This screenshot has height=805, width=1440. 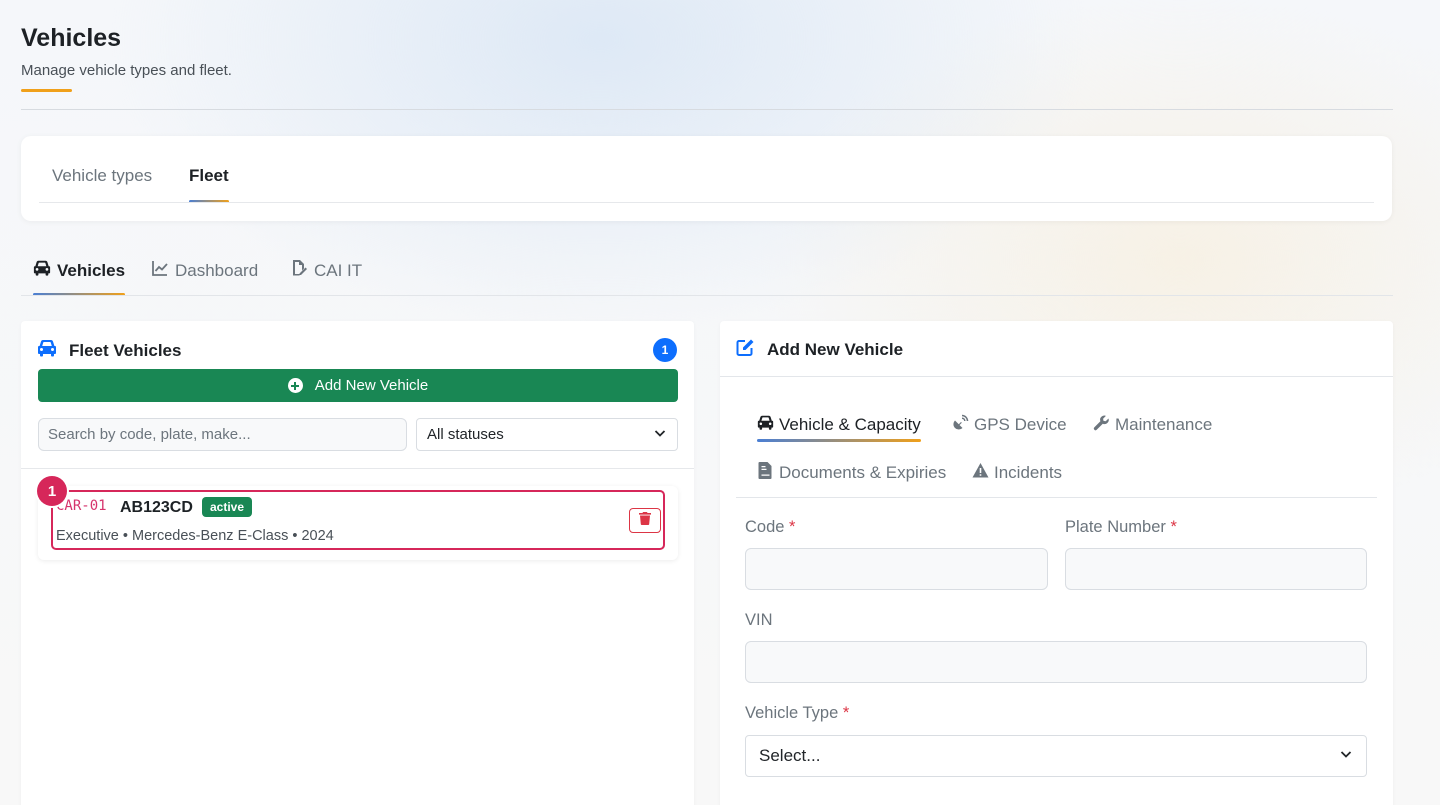 I want to click on form-panel-header: Add New Vehicle, so click(x=819, y=350).